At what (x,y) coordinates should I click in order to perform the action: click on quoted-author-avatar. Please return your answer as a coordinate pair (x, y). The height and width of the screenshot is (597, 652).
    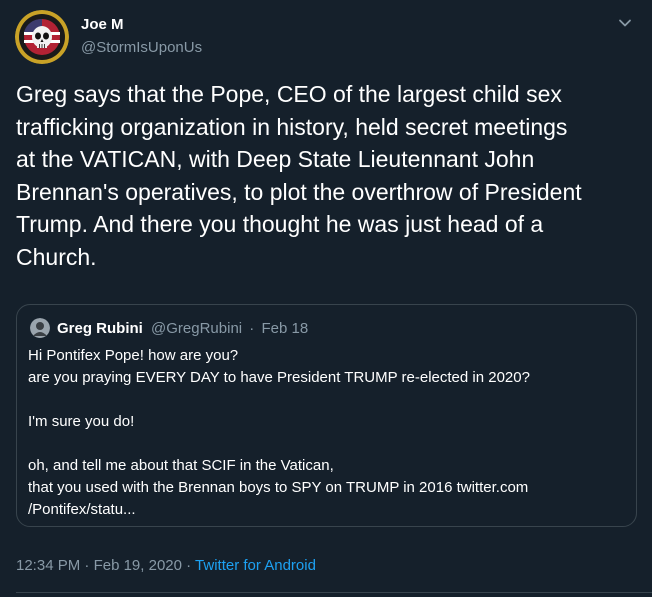
    Looking at the image, I should click on (40, 328).